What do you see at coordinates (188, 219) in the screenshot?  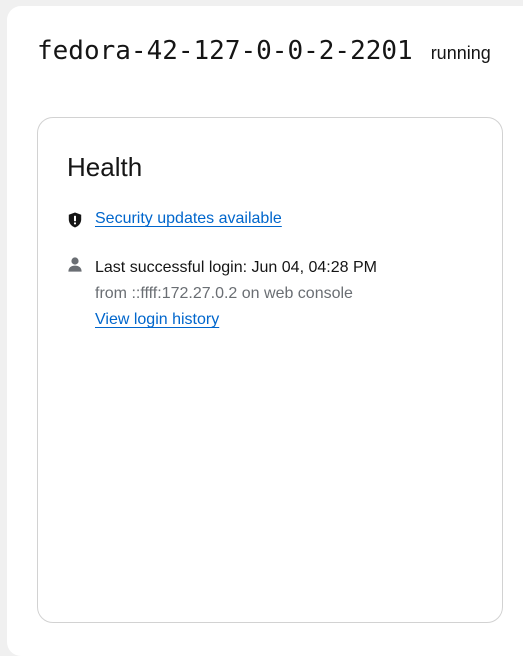 I see `security-updates-link: Security updates available` at bounding box center [188, 219].